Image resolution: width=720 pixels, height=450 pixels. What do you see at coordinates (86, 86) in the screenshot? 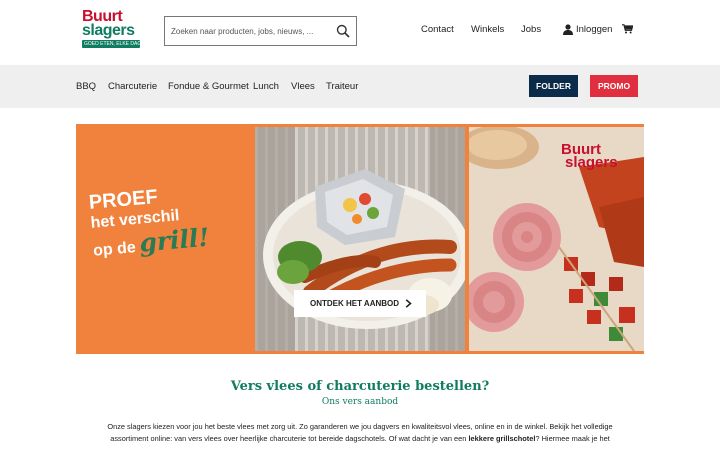
I see `category-bbq: BBQ` at bounding box center [86, 86].